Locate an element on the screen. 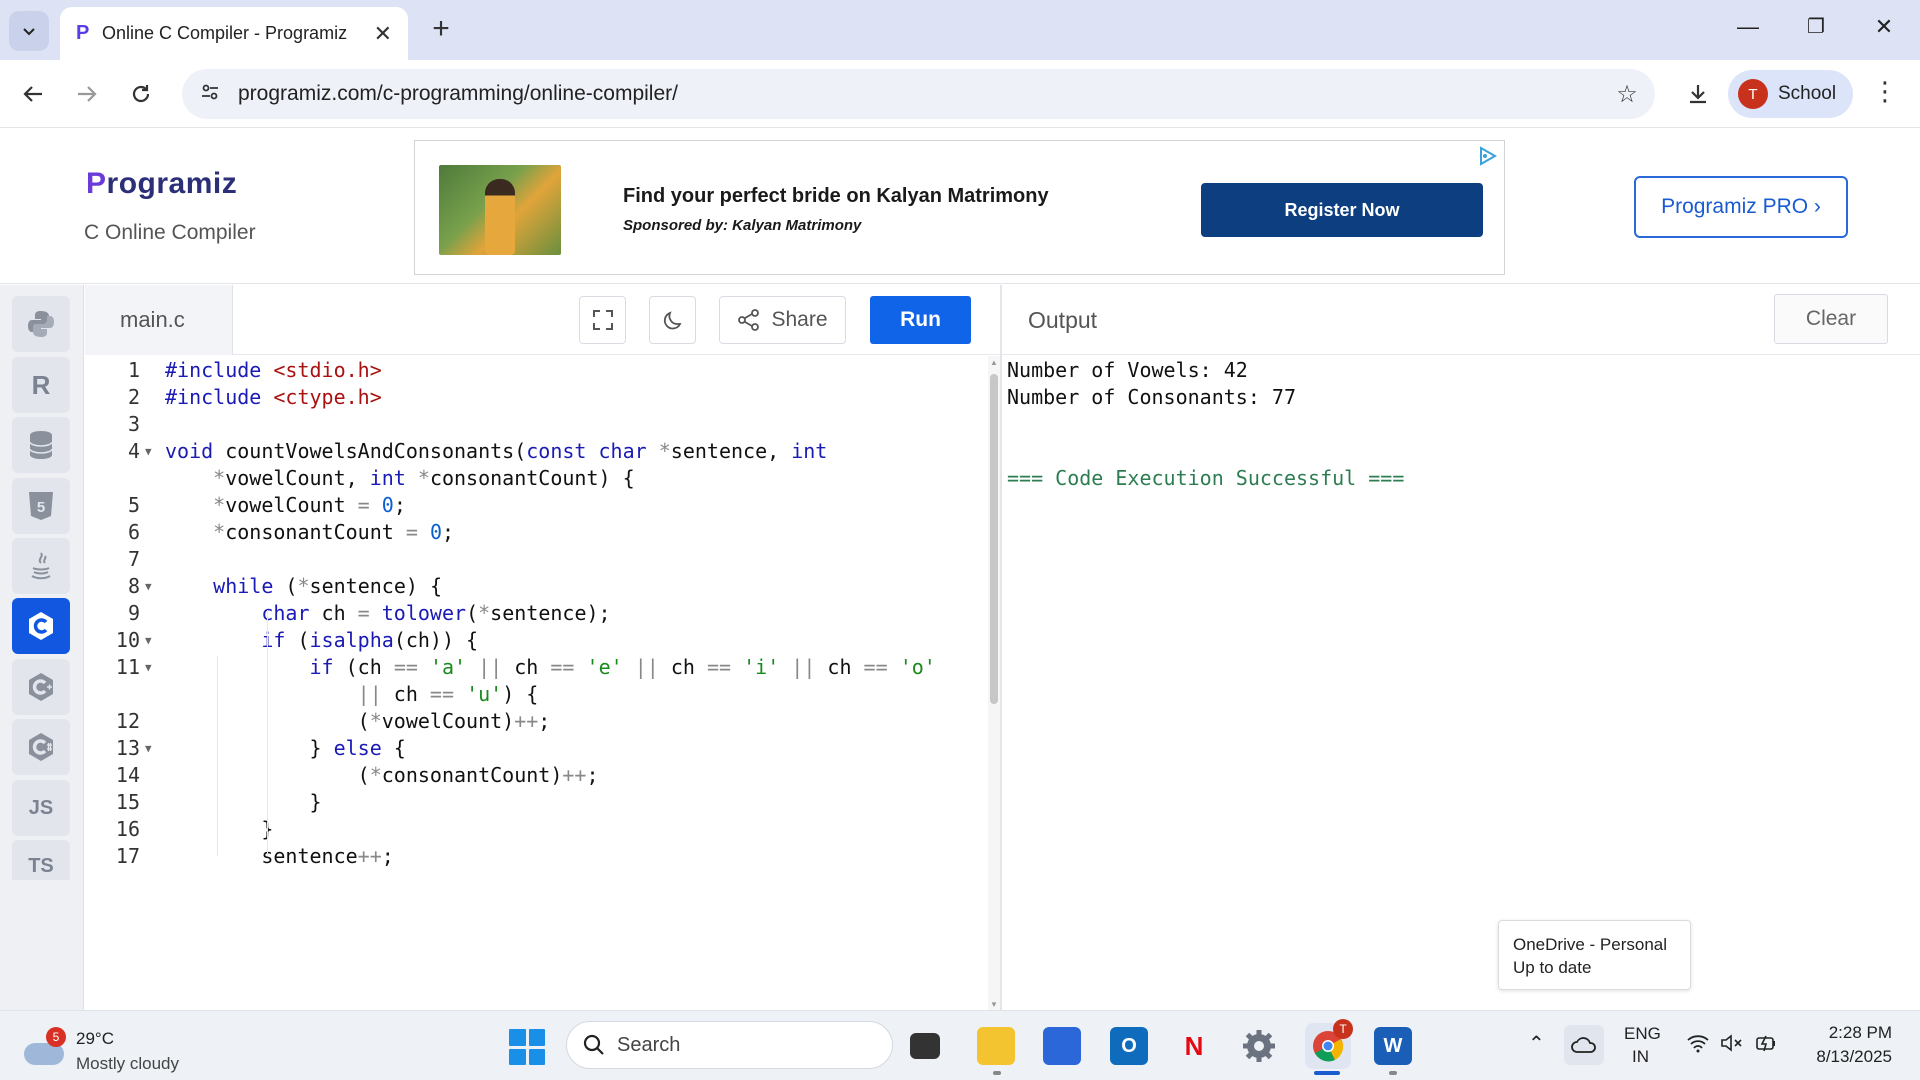 The image size is (1920, 1080). input-region: IN is located at coordinates (1640, 1057).